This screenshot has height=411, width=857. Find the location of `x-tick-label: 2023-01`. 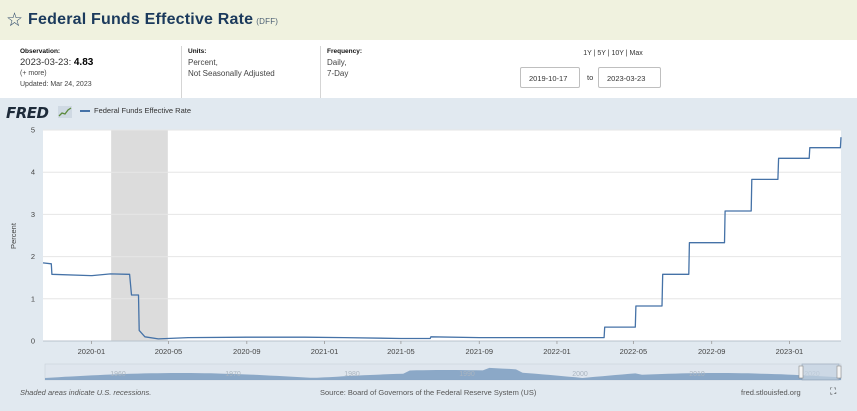

x-tick-label: 2023-01 is located at coordinates (790, 351).